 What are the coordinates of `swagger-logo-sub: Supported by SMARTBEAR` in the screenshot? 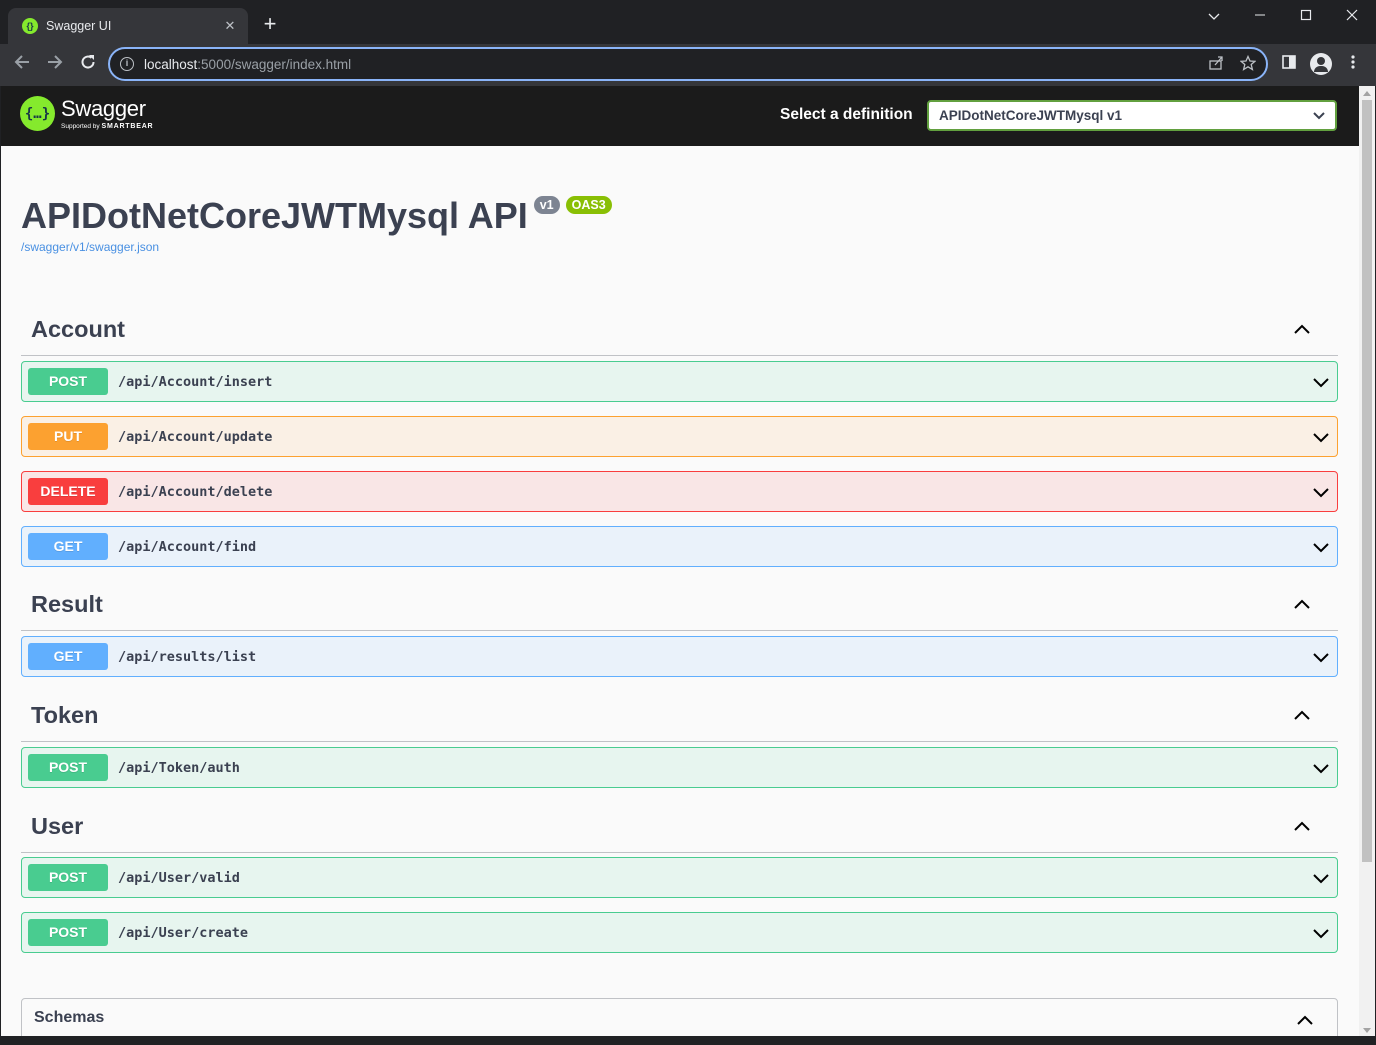 It's located at (107, 126).